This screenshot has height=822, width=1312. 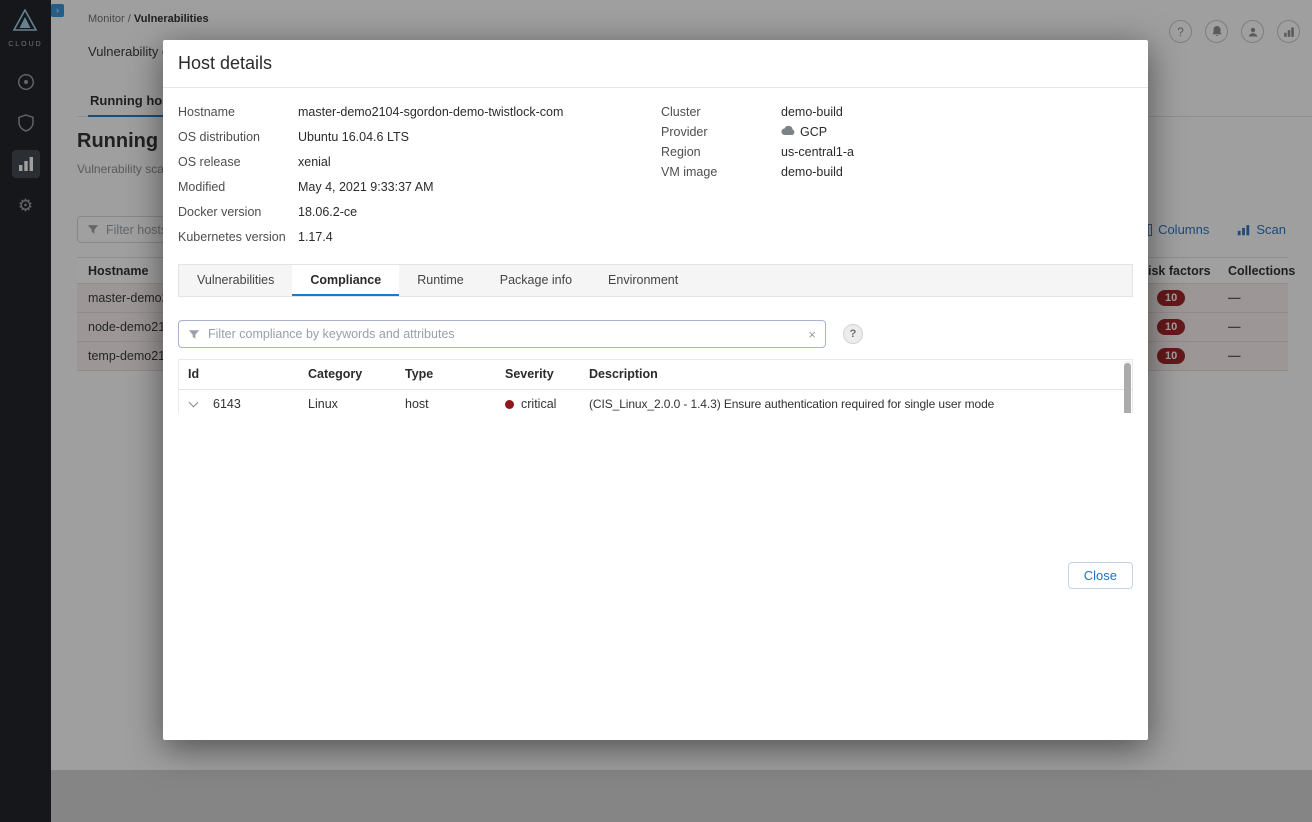 I want to click on table-scrollbar-thumb, so click(x=1127, y=388).